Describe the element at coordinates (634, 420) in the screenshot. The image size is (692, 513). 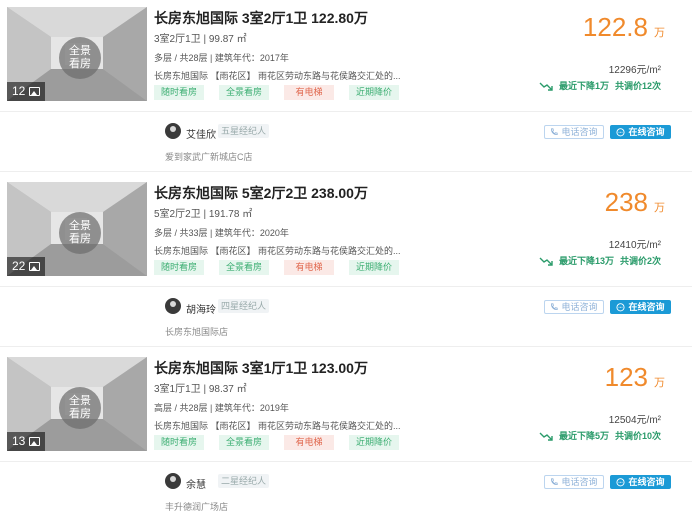
I see `unit-price: 12504元/m²` at that location.